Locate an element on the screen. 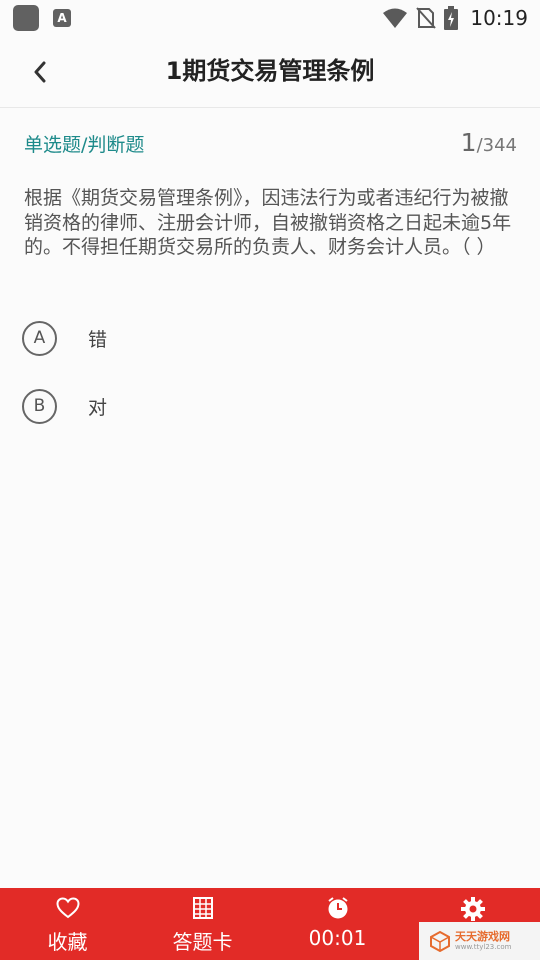 The width and height of the screenshot is (540, 960). top-app-bar: 1期货交易管理条例 is located at coordinates (270, 72).